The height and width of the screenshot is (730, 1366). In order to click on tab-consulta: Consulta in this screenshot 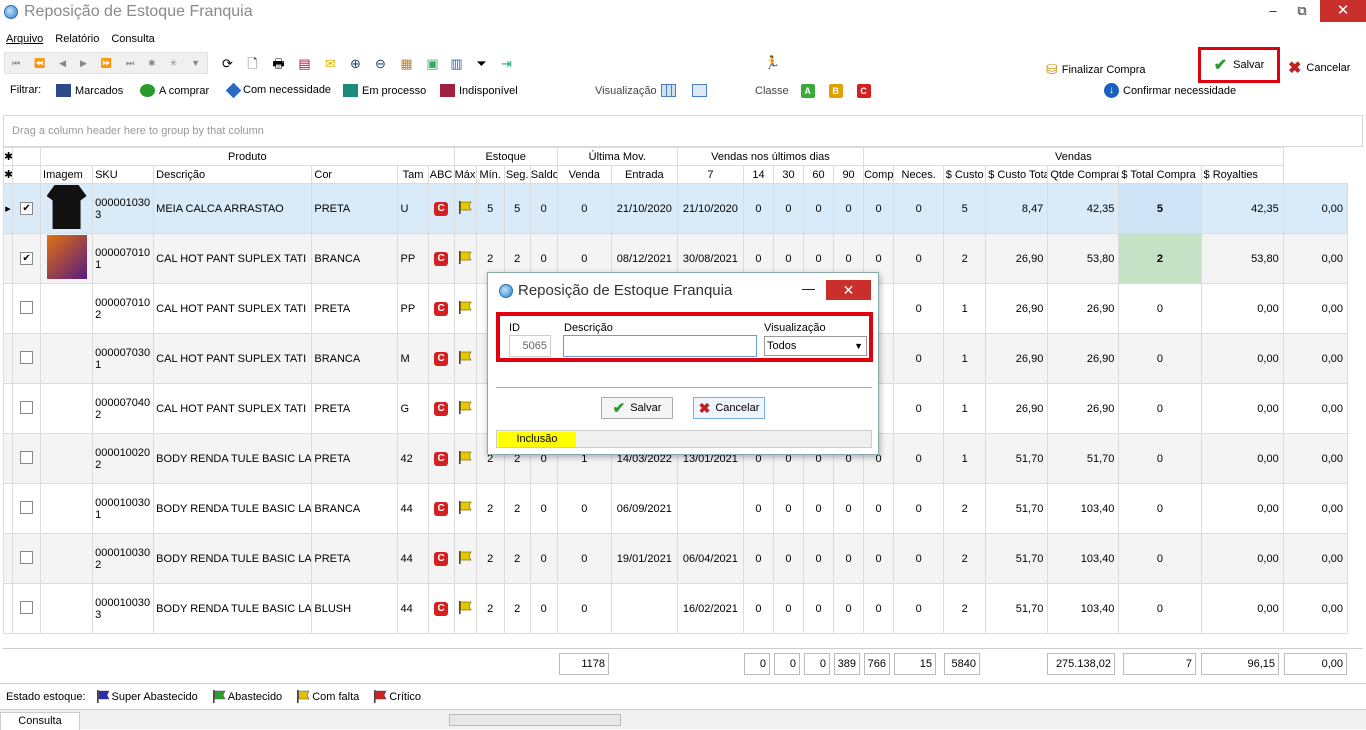, I will do `click(40, 721)`.